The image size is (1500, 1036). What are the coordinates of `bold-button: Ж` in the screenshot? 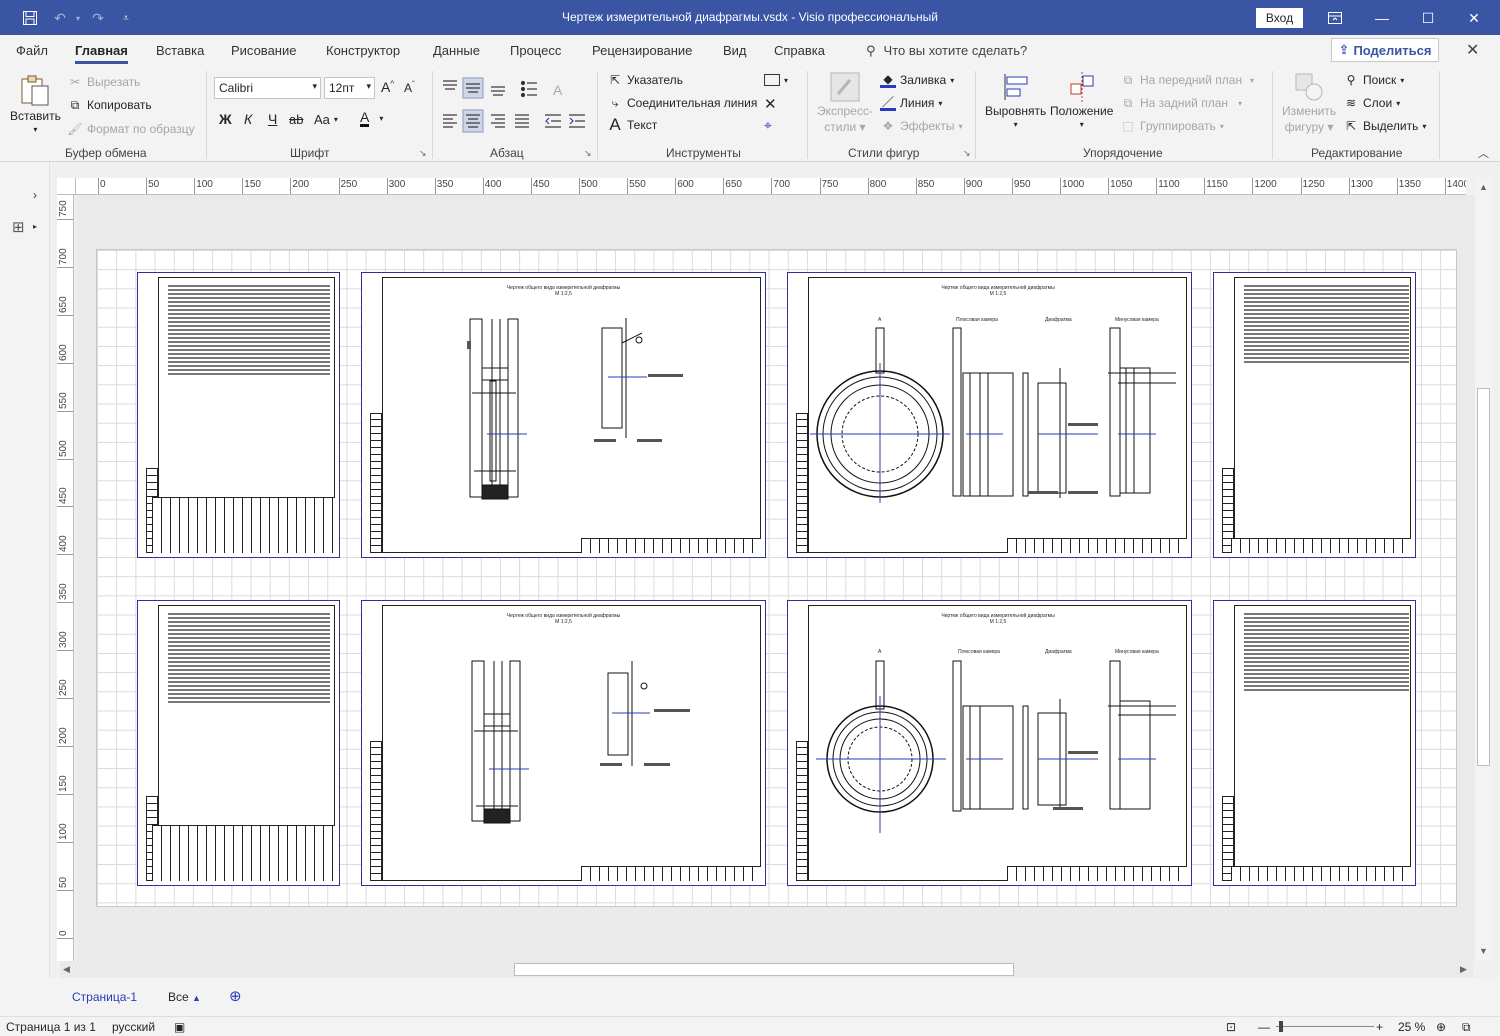 It's located at (225, 119).